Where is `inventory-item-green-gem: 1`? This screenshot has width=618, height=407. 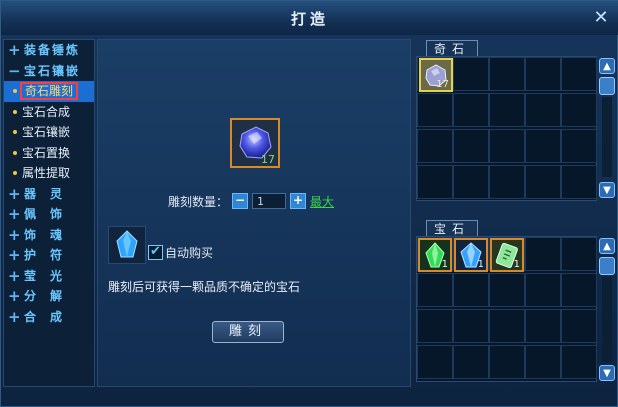 inventory-item-green-gem: 1 is located at coordinates (435, 255).